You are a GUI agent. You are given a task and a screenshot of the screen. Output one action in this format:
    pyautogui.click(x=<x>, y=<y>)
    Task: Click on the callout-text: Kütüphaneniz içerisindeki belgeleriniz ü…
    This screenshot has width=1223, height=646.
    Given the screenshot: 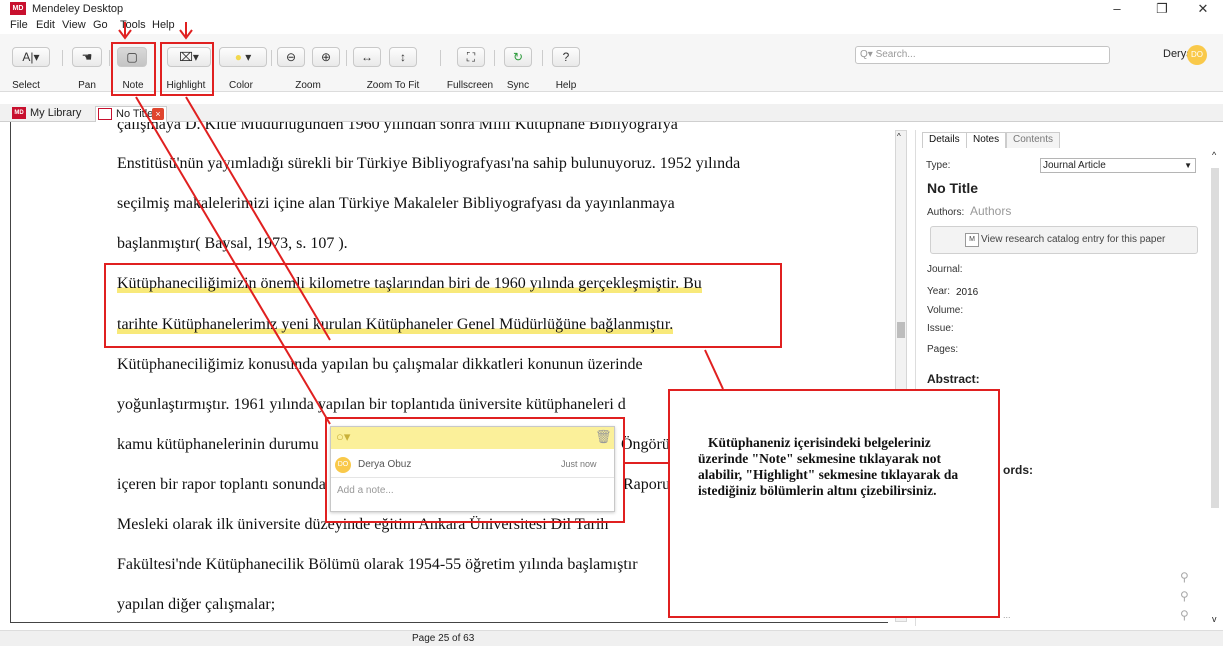 What is the action you would take?
    pyautogui.click(x=828, y=466)
    